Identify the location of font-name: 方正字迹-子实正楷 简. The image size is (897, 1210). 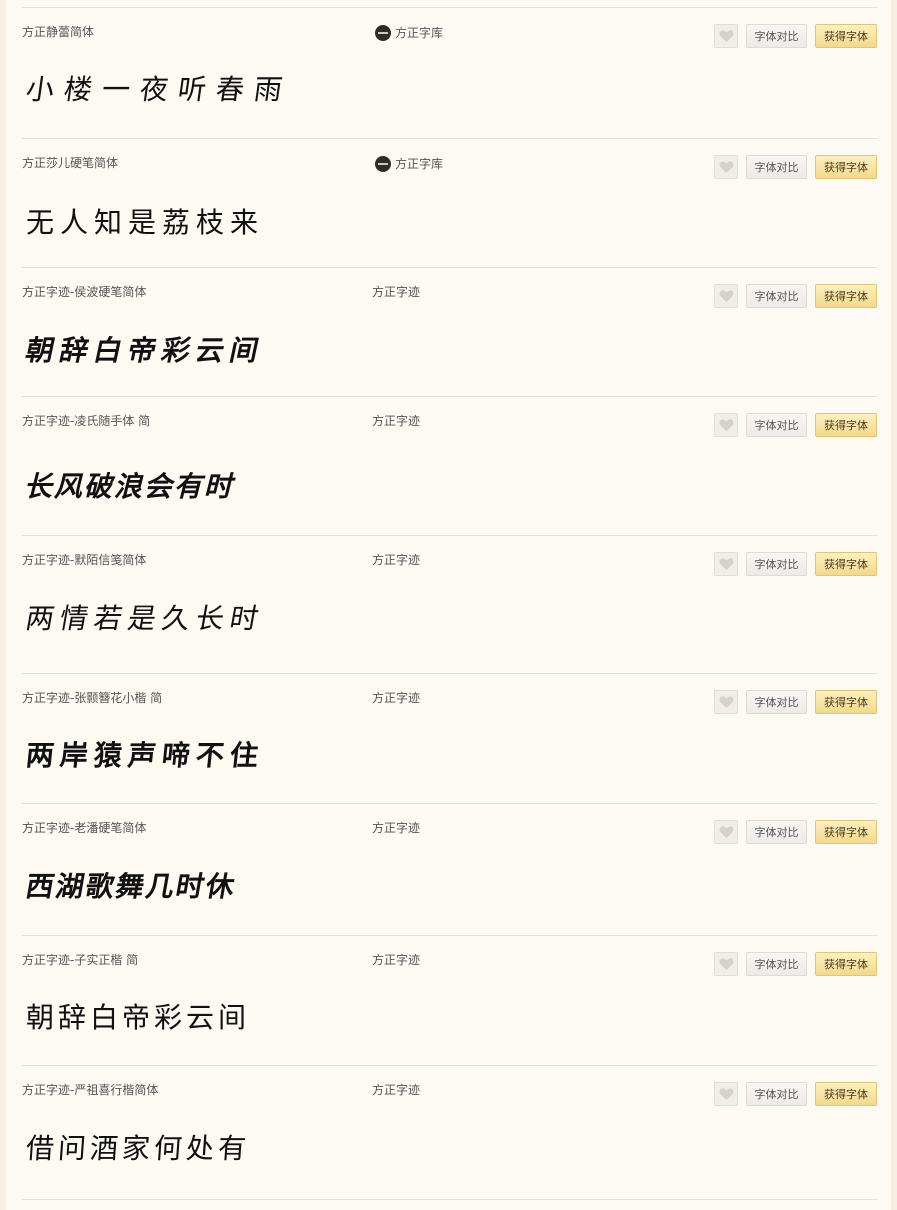
(80, 960).